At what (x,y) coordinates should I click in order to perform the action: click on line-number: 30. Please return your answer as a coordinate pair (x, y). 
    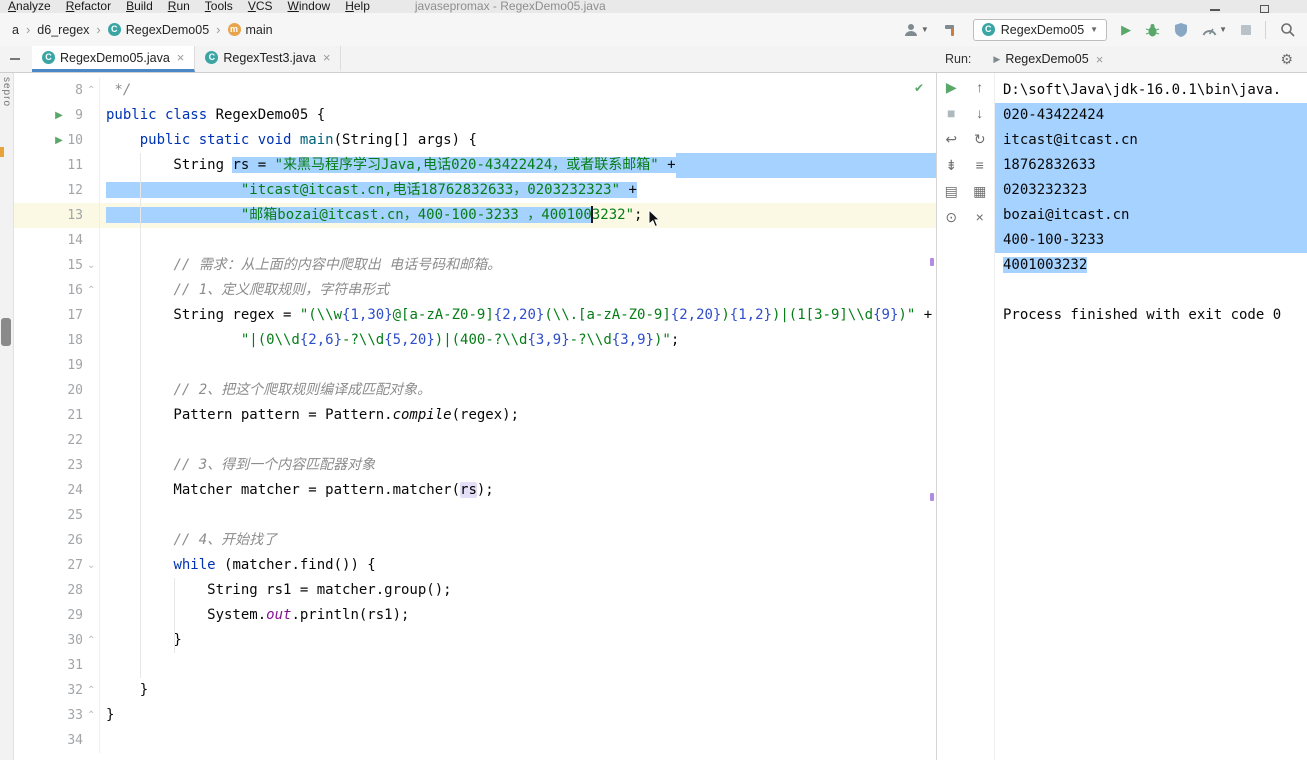
    Looking at the image, I should click on (77, 640).